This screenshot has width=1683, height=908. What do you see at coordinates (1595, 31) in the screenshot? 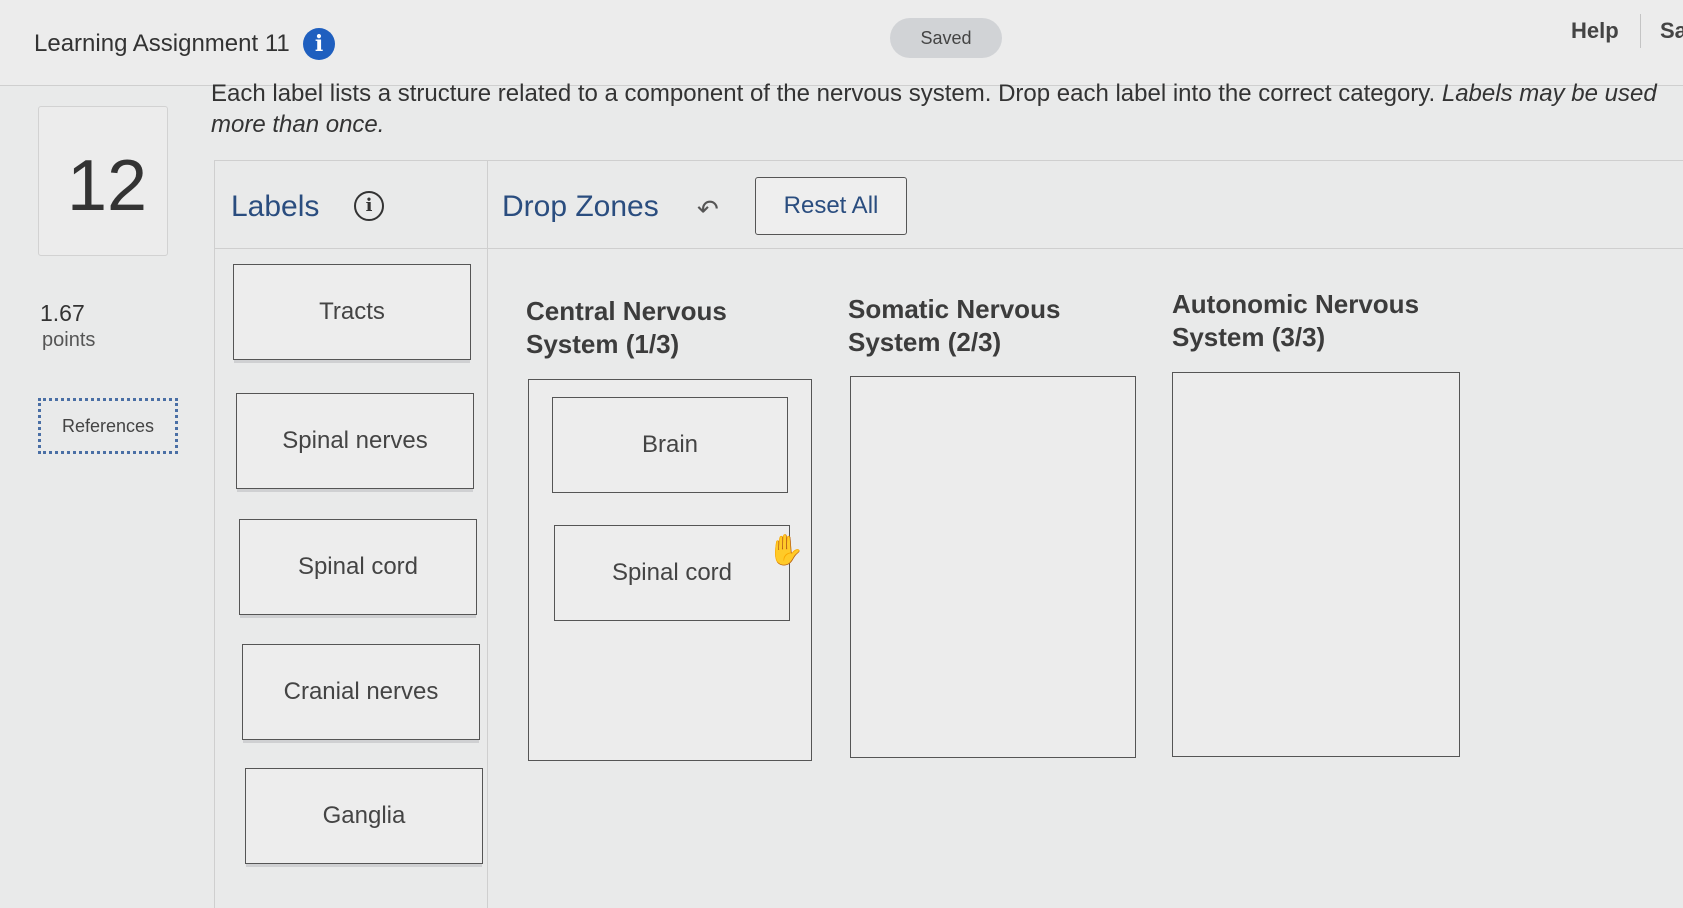
I see `help-link: Help` at bounding box center [1595, 31].